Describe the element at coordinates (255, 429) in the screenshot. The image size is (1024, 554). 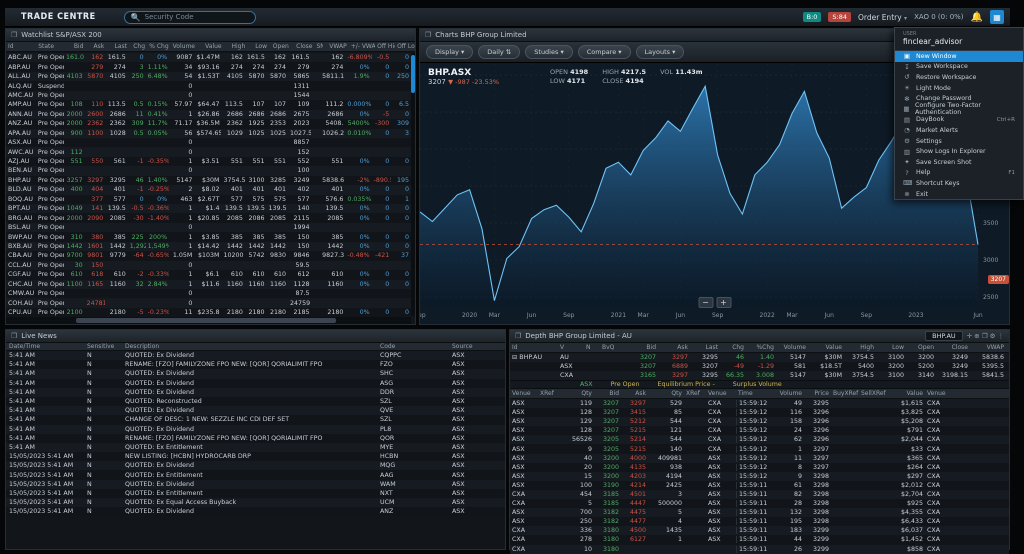
I see `table-row: 5:41 AM N QUOTED: Ex Dividend PL8 ASX` at that location.